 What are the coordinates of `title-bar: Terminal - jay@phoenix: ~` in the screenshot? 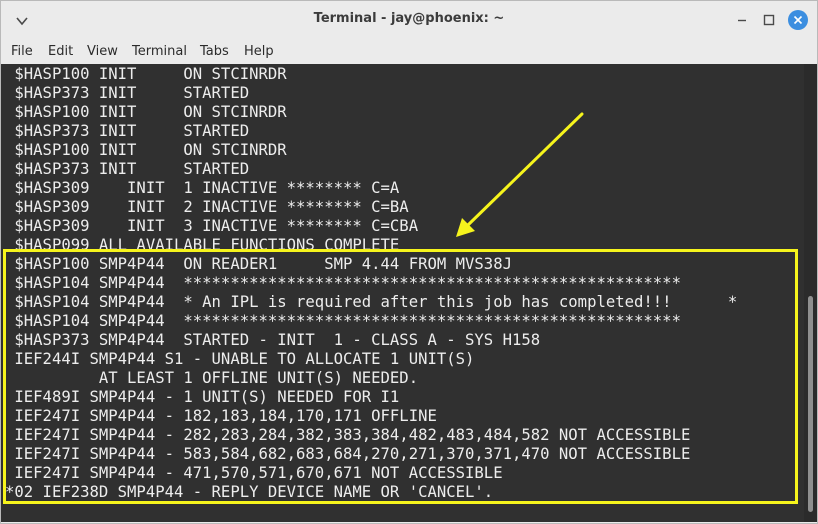 It's located at (409, 19).